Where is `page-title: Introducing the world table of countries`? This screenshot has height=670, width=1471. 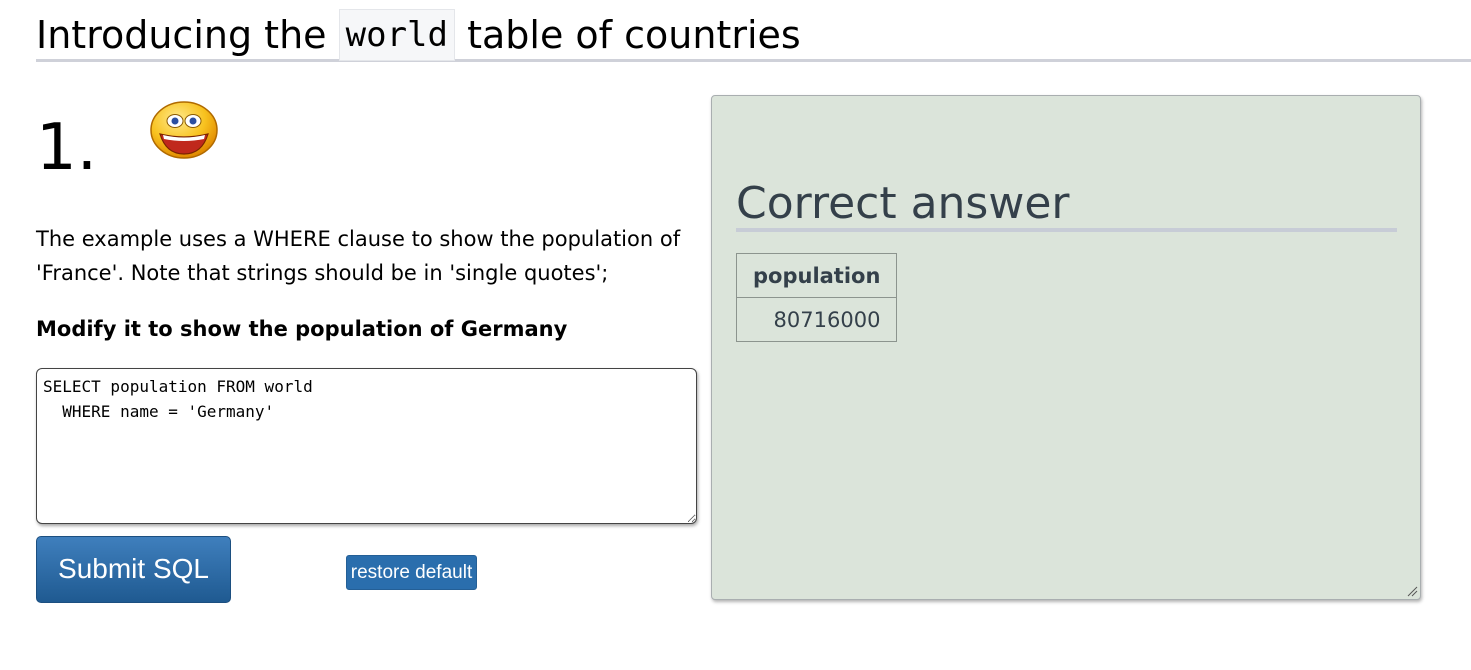 page-title: Introducing the world table of countries is located at coordinates (753, 35).